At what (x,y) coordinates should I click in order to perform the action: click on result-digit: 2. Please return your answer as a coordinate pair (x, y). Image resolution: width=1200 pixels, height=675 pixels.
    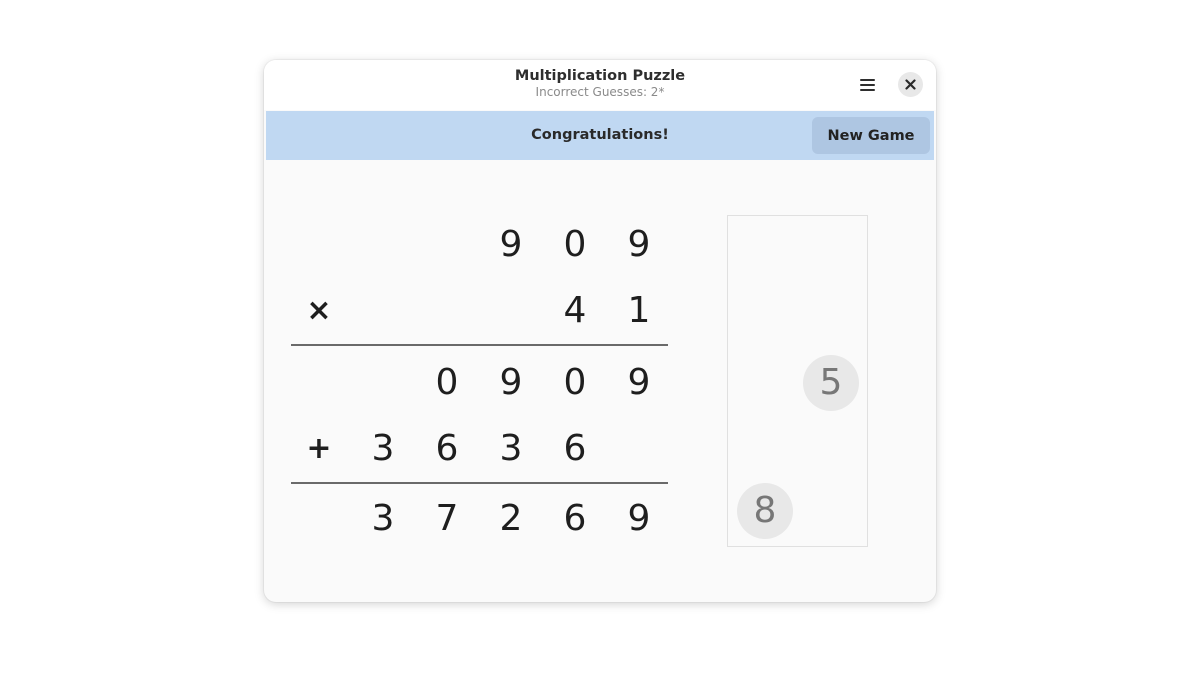
    Looking at the image, I should click on (511, 519).